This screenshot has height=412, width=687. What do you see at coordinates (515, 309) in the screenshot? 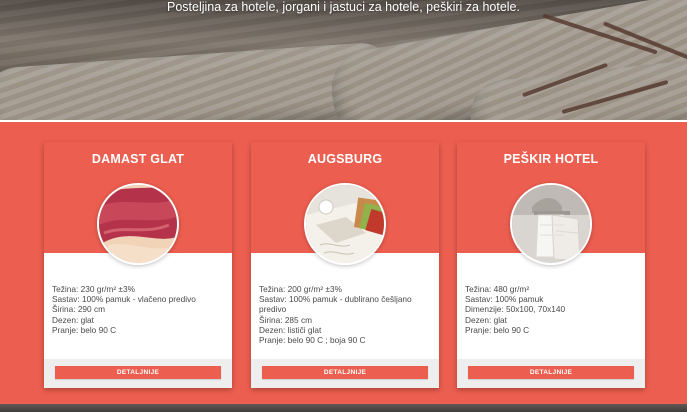
I see `spec-dimensions: Dimenzije: 50x100, 70x140` at bounding box center [515, 309].